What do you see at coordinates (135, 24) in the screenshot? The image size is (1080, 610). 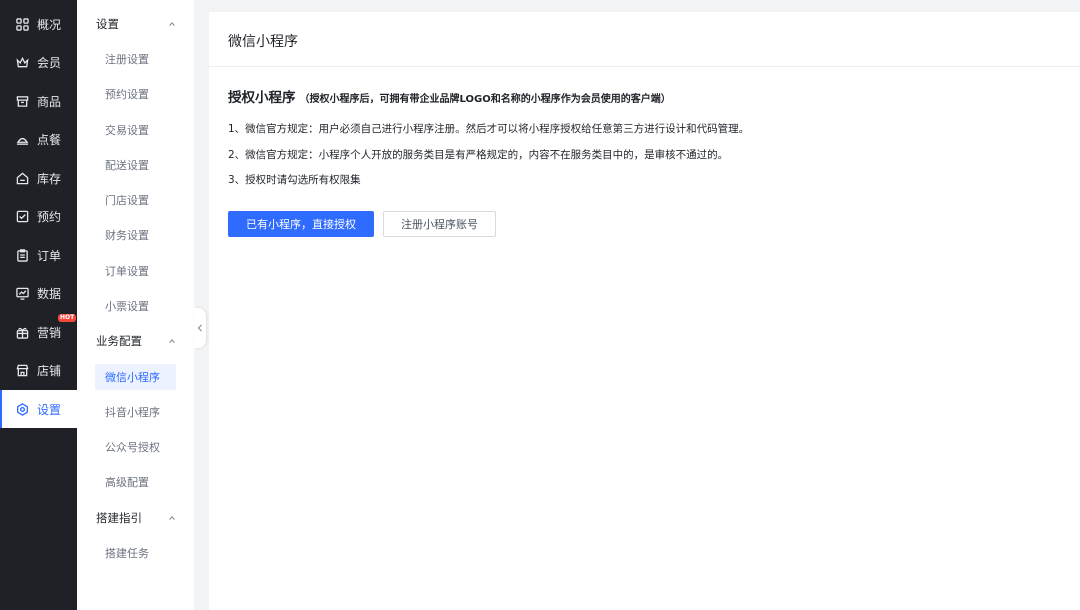 I see `subnav-group-settings: 设置` at bounding box center [135, 24].